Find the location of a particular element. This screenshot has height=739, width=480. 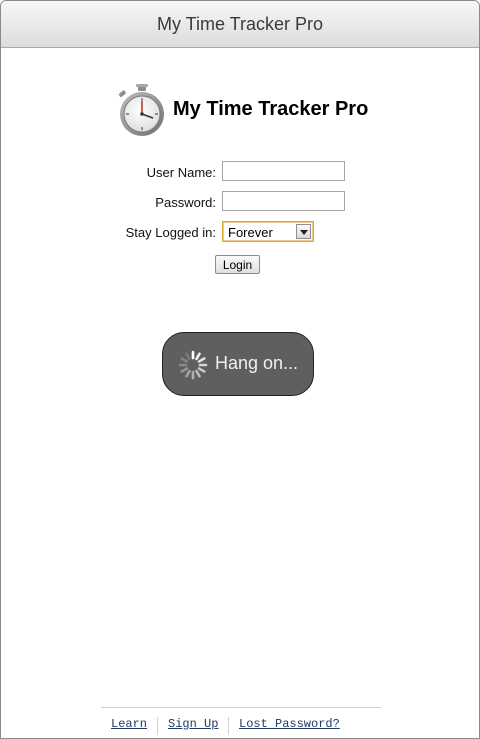

brand-name: My Time Tracker Pro is located at coordinates (271, 109).